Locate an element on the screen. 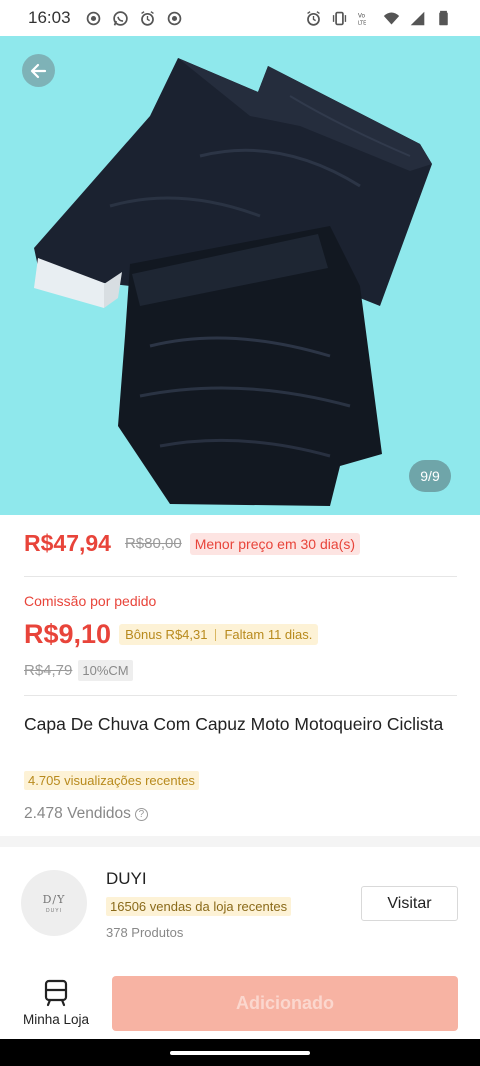 The width and height of the screenshot is (480, 1066). store-sales-badge: 16506 vendas da loja recentes is located at coordinates (199, 906).